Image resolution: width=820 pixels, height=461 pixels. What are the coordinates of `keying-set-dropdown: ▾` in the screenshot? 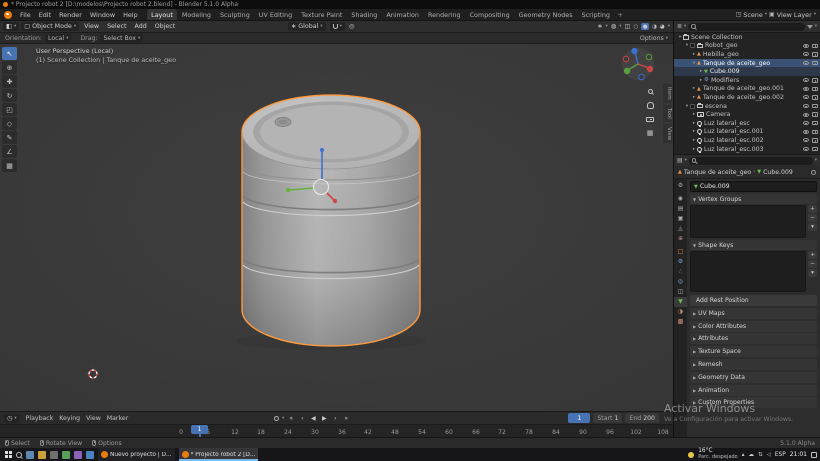 It's located at (283, 418).